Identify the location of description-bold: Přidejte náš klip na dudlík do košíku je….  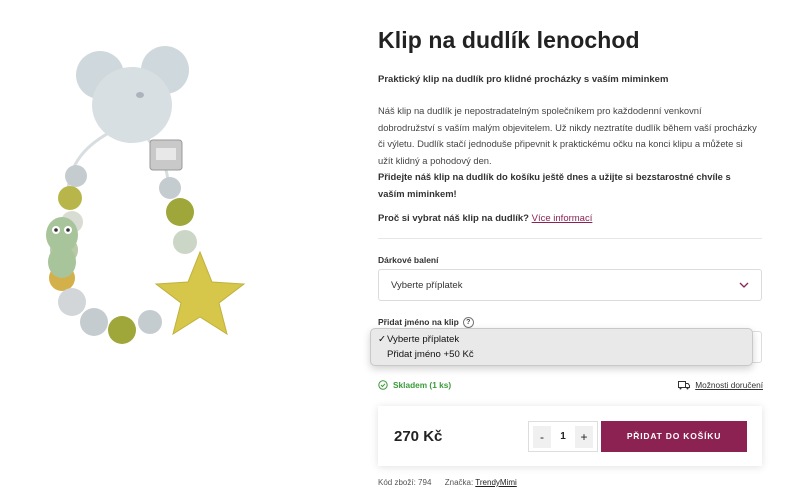
(554, 185).